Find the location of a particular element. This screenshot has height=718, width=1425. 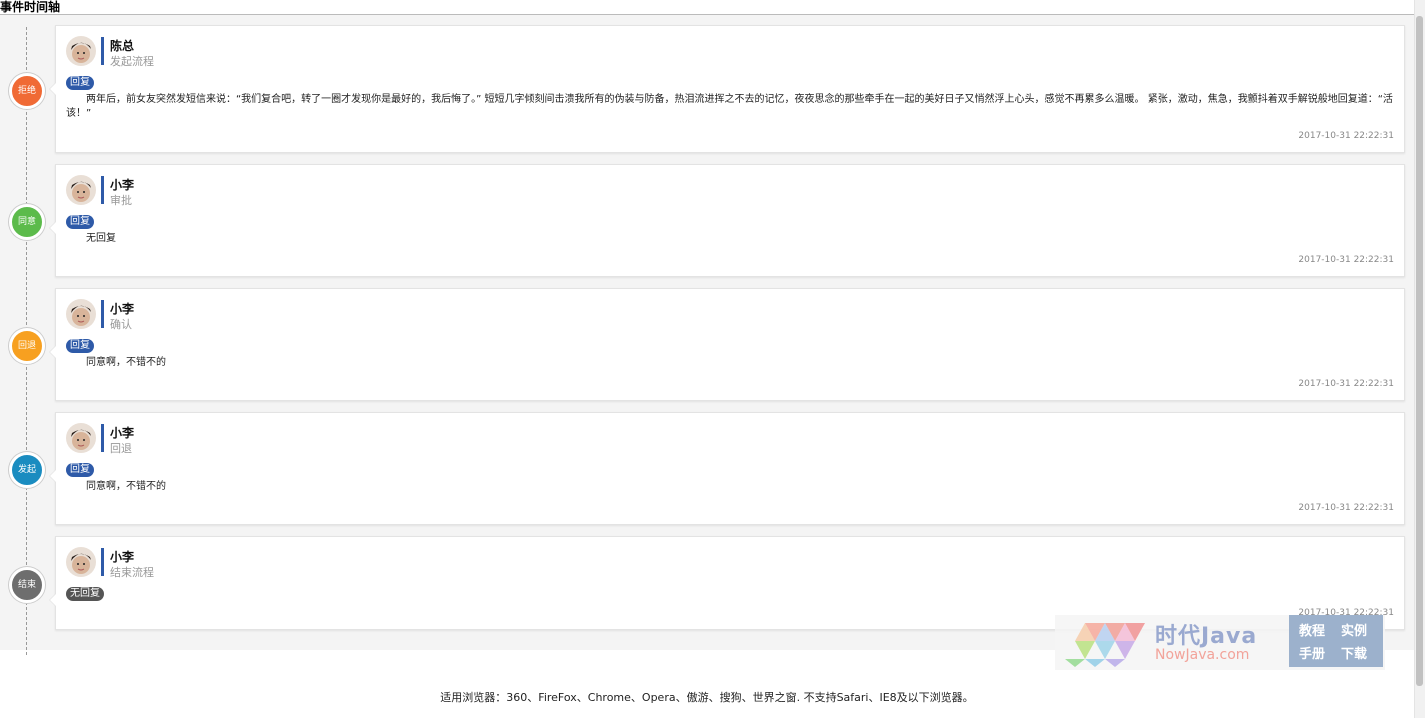

status-label: 发起 is located at coordinates (26, 470).